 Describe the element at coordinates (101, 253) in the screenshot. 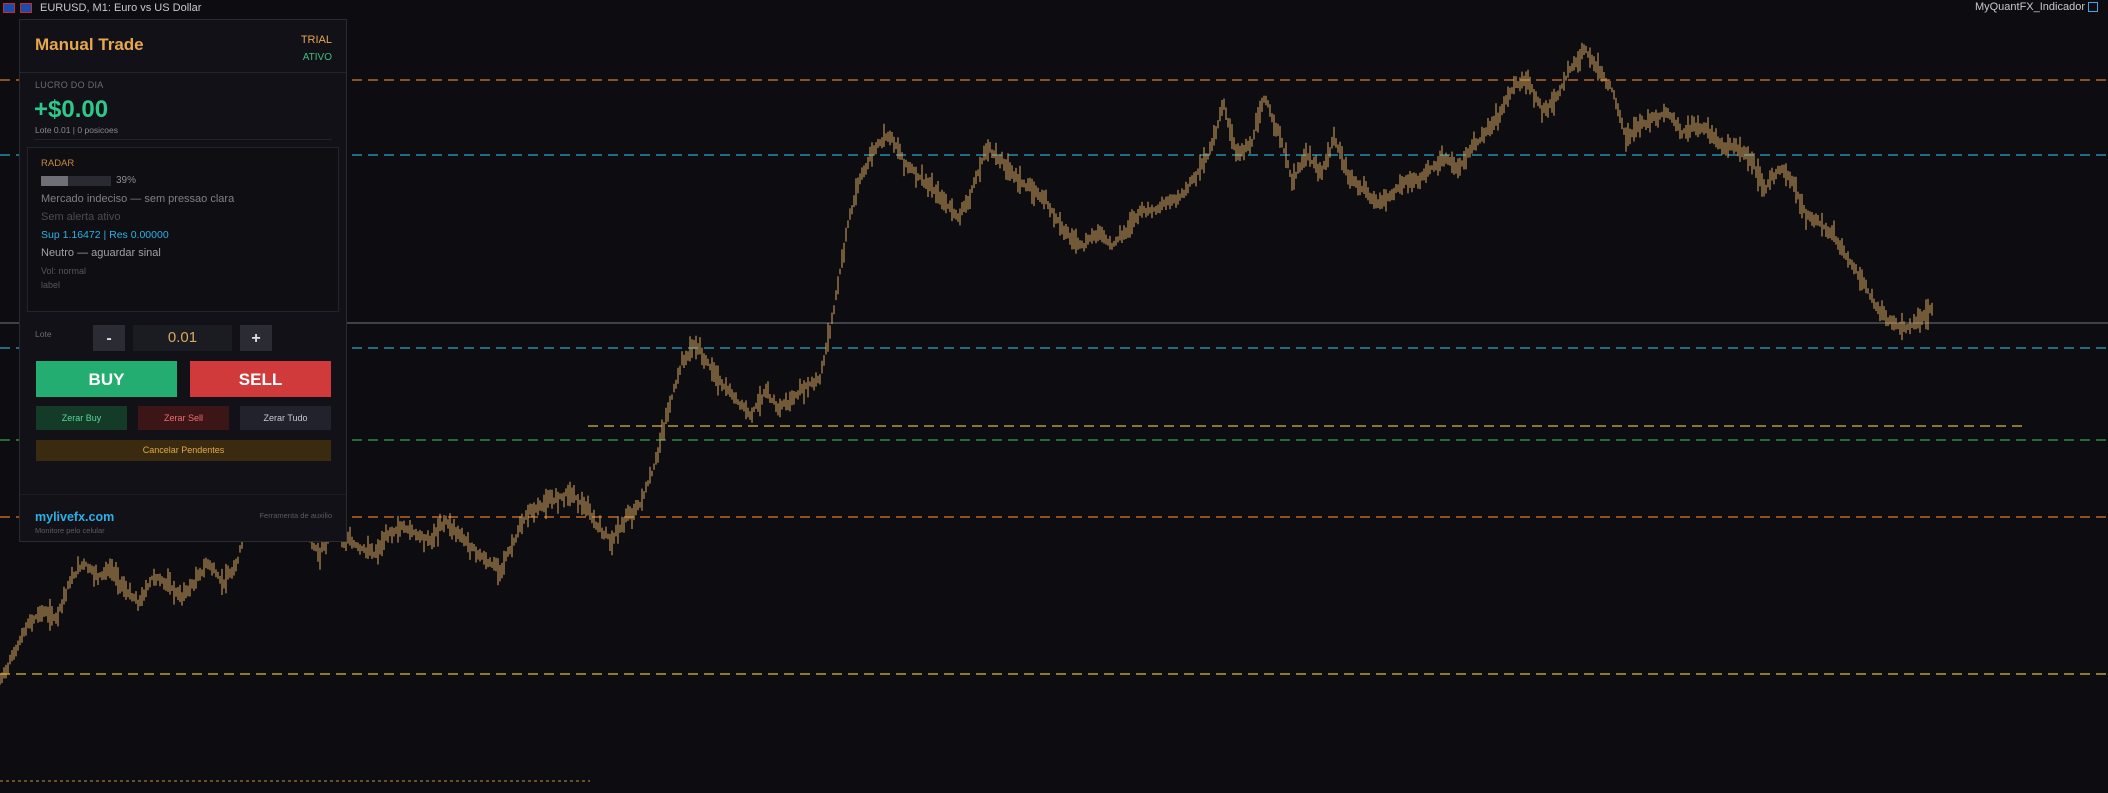

I see `radar-signal: Neutro — aguardar sinal` at that location.